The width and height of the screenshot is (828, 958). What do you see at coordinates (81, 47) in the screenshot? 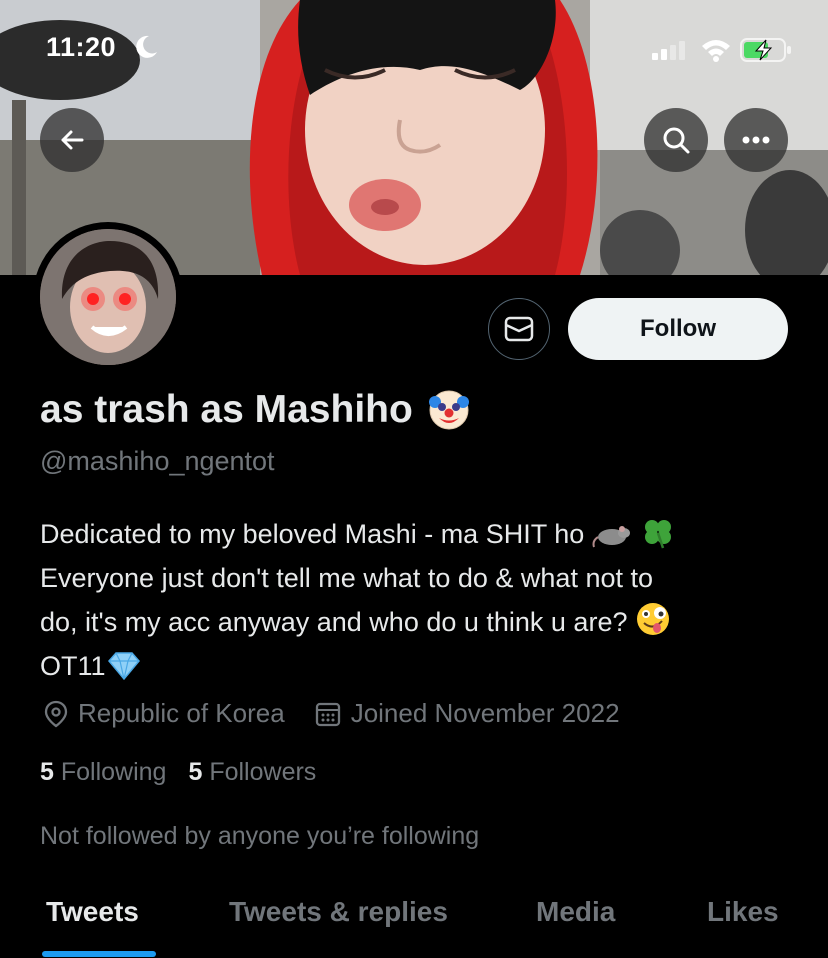
I see `status-time: 11:20` at bounding box center [81, 47].